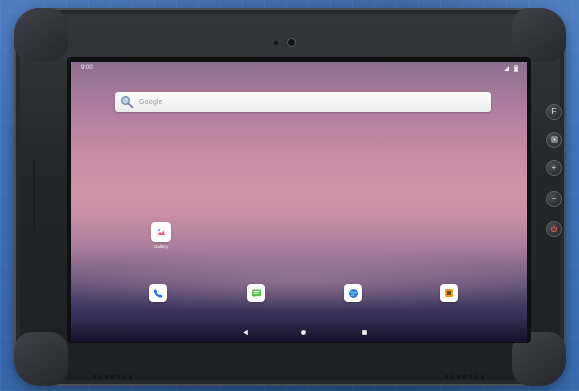  What do you see at coordinates (161, 232) in the screenshot?
I see `gallery-icon` at bounding box center [161, 232].